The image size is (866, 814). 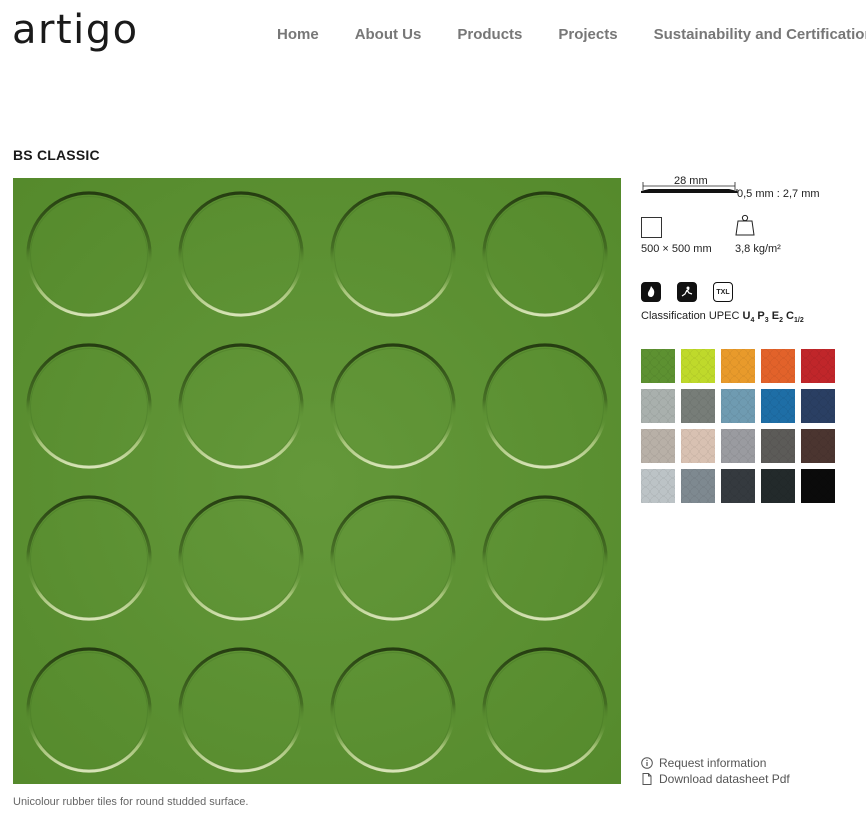 I want to click on logo: artigo, so click(x=75, y=30).